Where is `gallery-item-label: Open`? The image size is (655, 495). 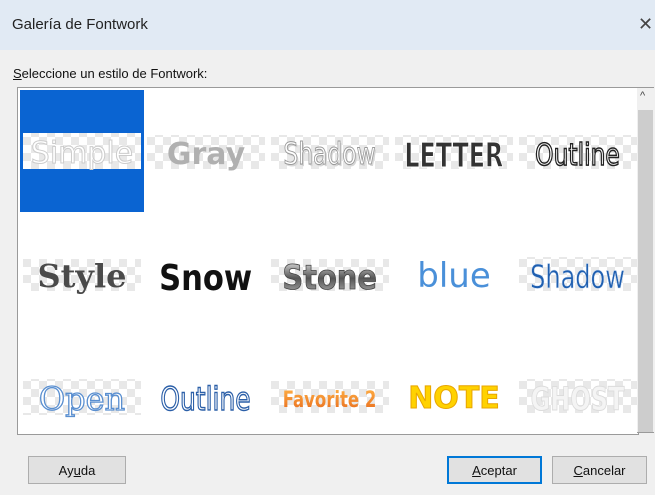 gallery-item-label: Open is located at coordinates (82, 399).